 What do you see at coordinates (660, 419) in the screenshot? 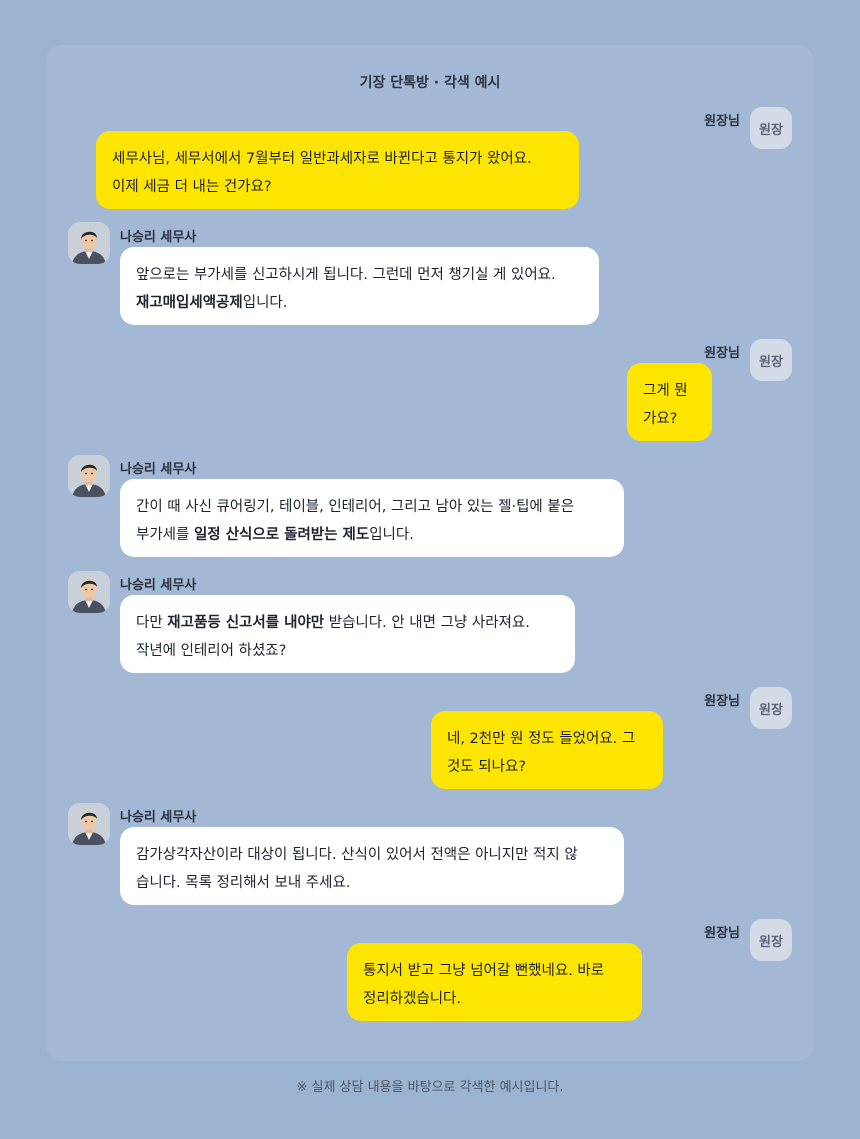
I see `message-text: 가요?` at bounding box center [660, 419].